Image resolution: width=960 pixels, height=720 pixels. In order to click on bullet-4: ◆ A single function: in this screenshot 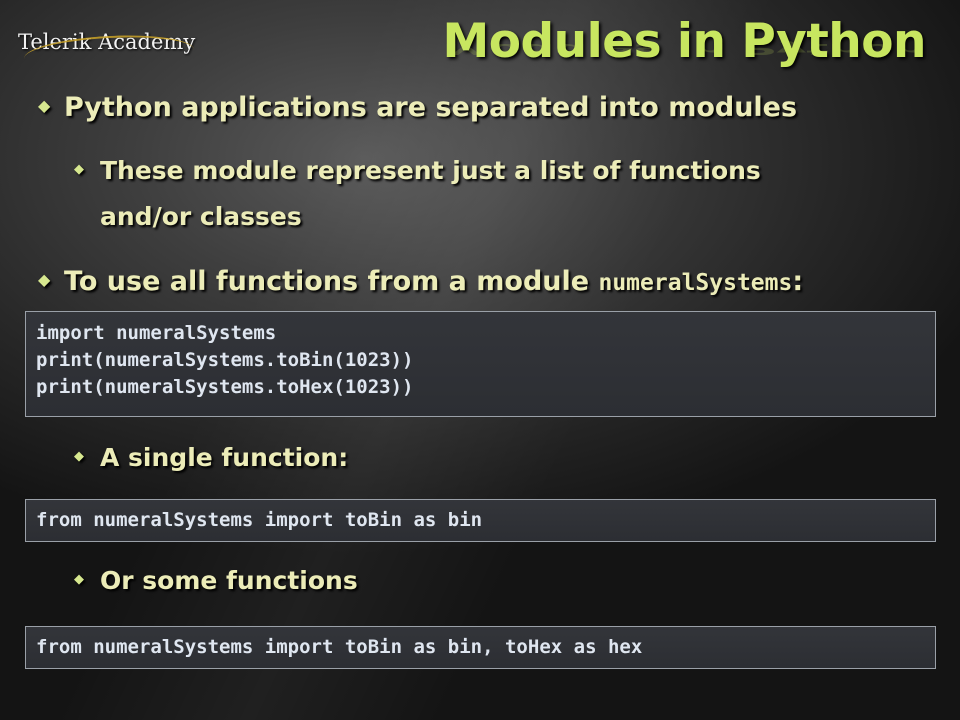, I will do `click(211, 457)`.